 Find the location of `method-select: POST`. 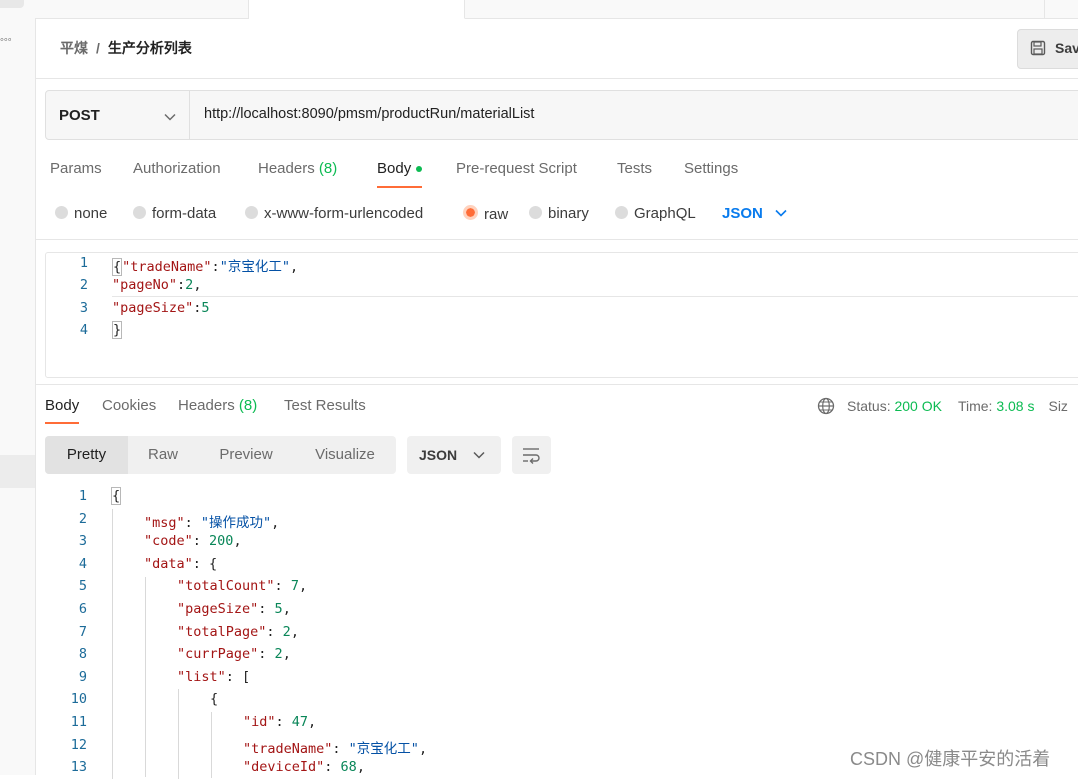

method-select: POST is located at coordinates (118, 115).